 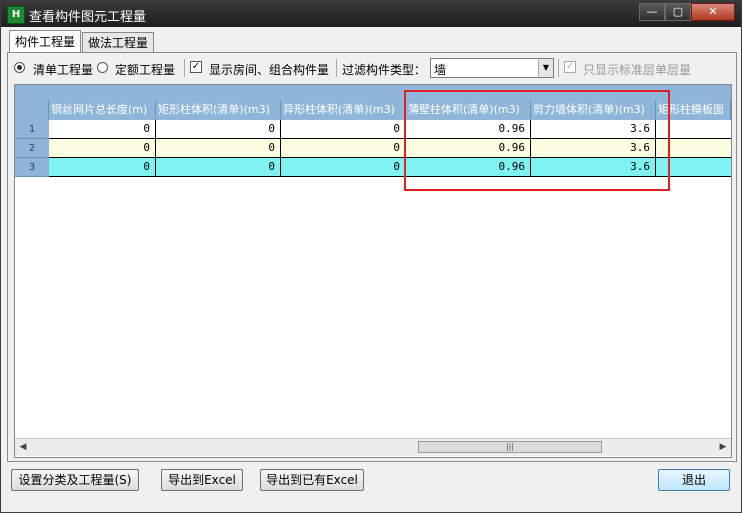 What do you see at coordinates (468, 110) in the screenshot?
I see `column-header: 薄壁柱体积(清单)(m3)` at bounding box center [468, 110].